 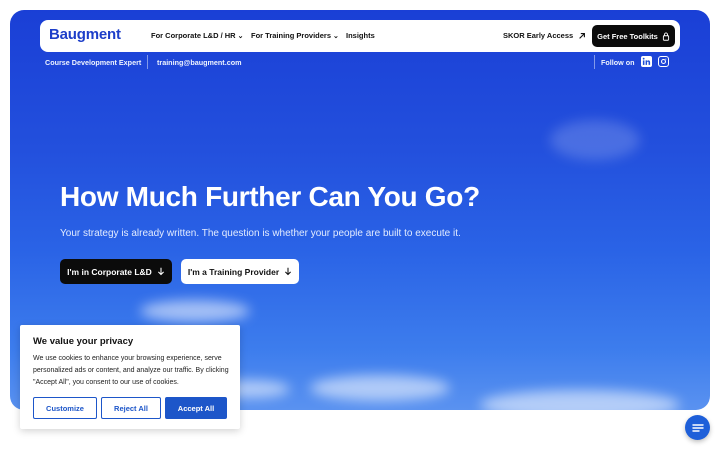 I want to click on follow-label: Follow on, so click(x=618, y=62).